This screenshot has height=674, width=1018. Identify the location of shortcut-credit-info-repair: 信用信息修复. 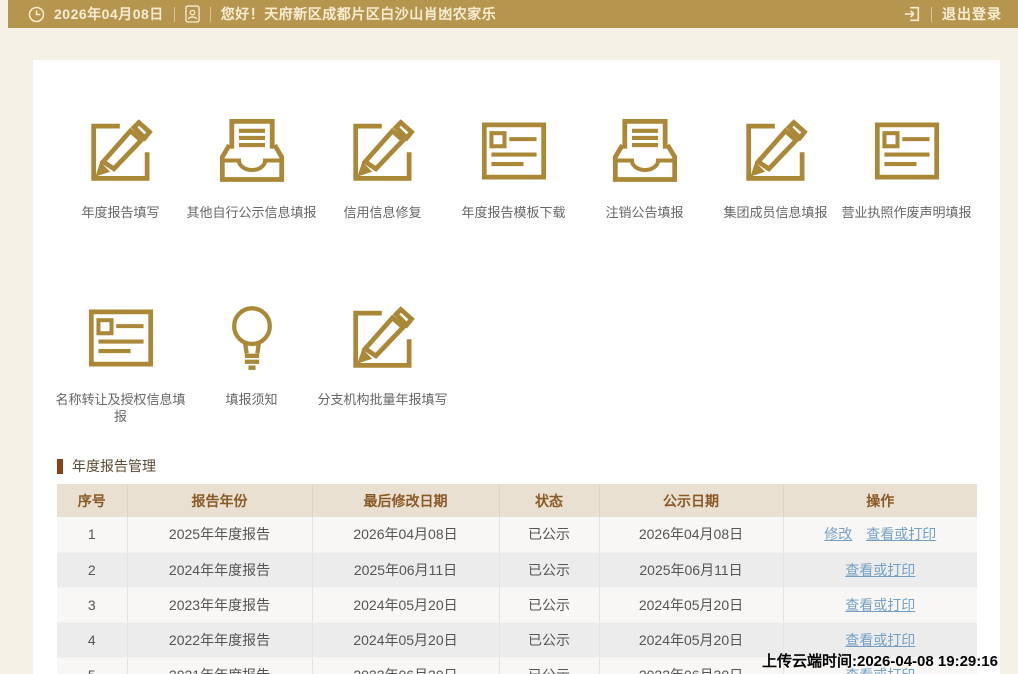
(382, 165).